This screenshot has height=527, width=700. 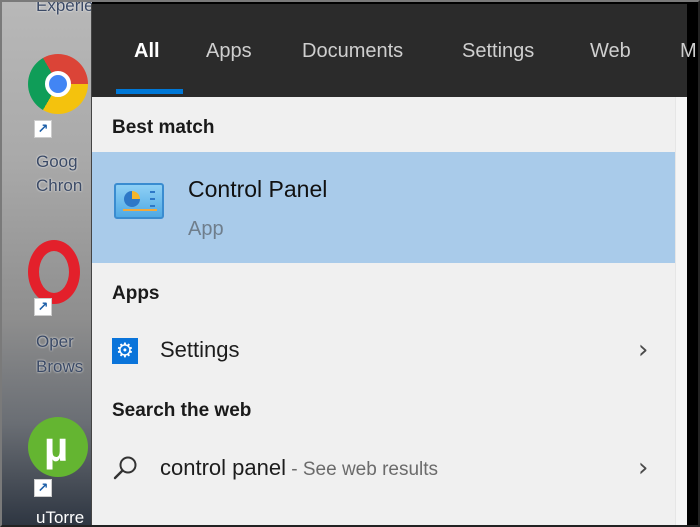 I want to click on scrollbar-track, so click(x=681, y=311).